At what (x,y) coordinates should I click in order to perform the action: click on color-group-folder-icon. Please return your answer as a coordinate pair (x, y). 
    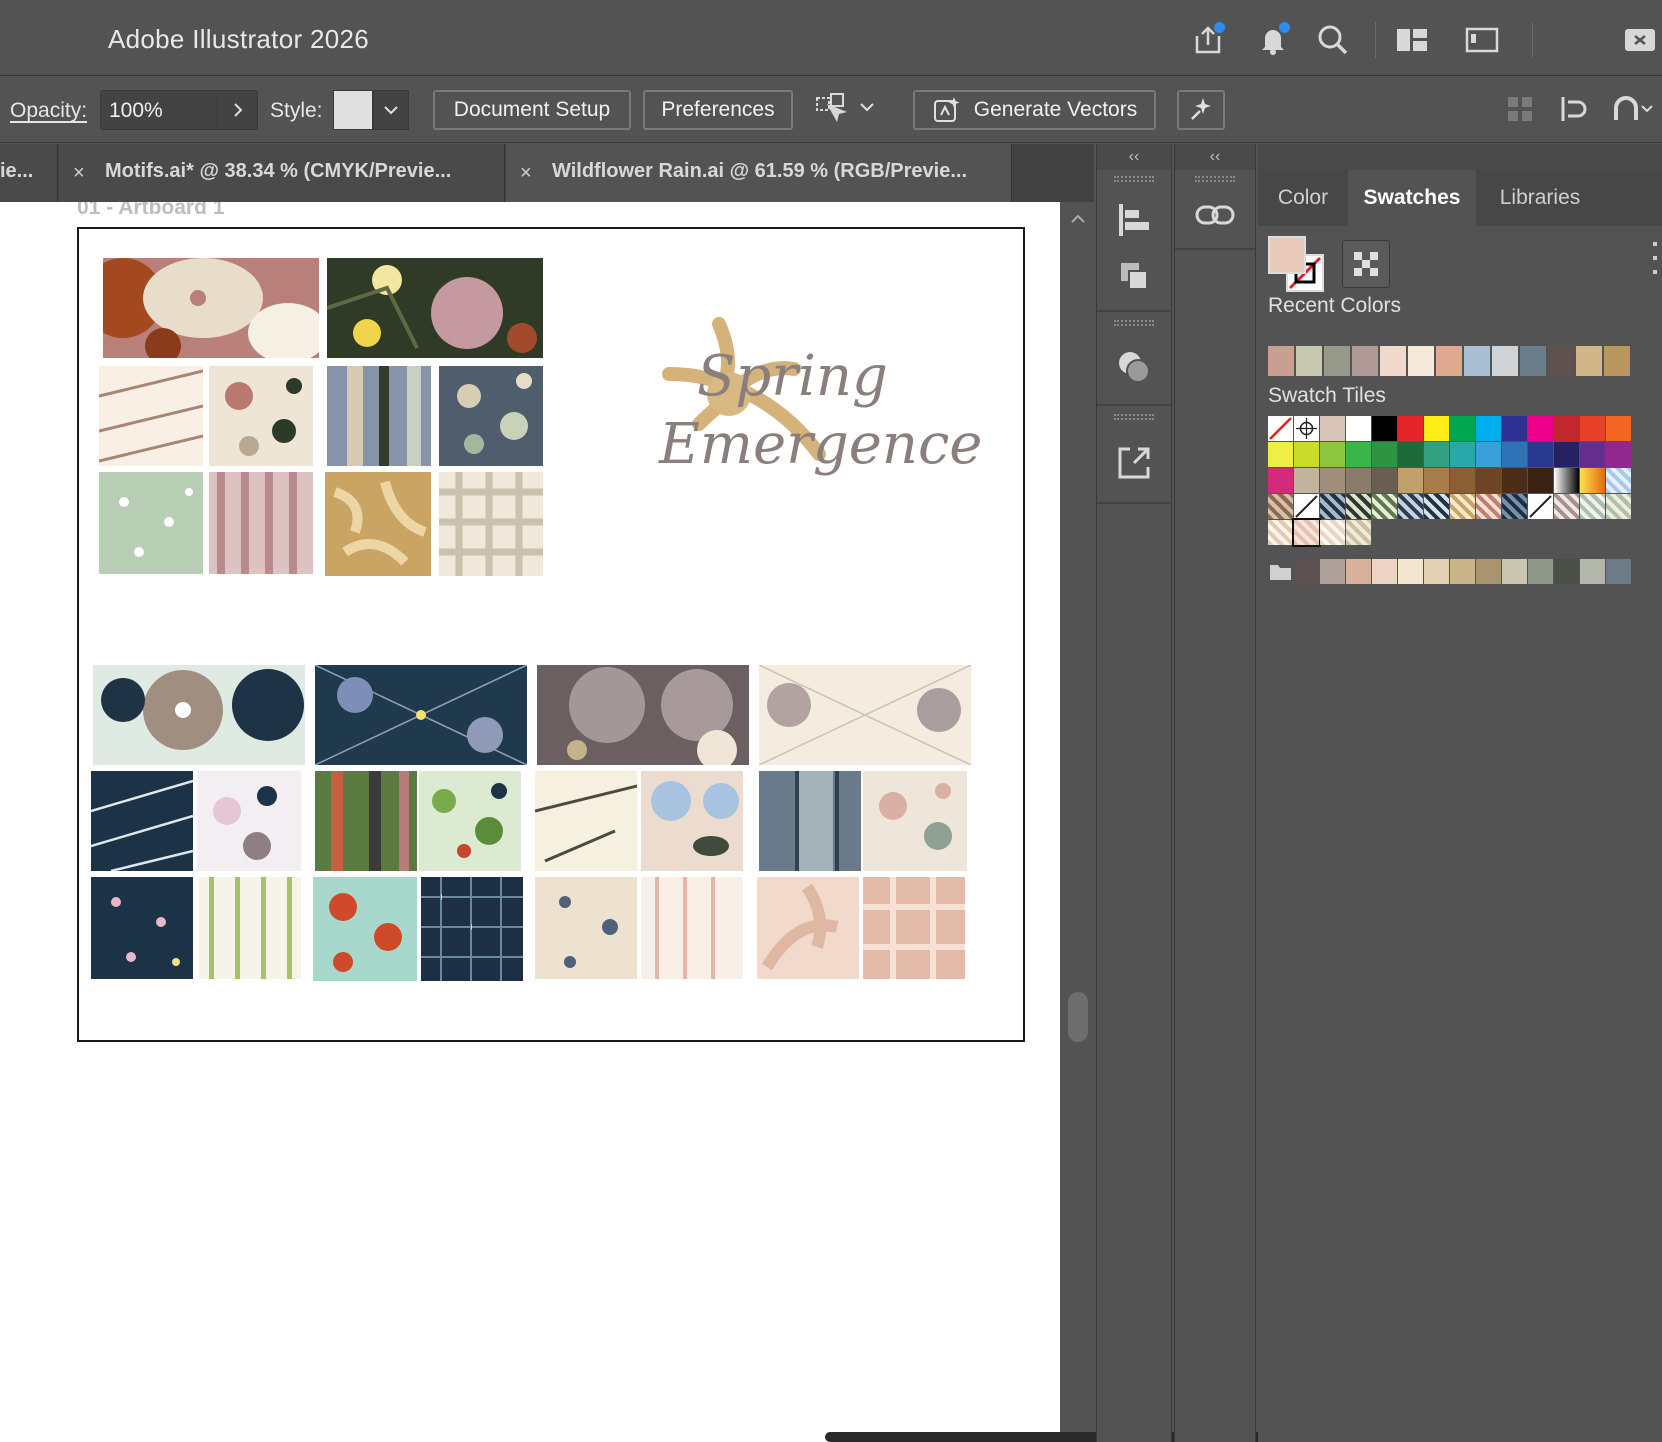
    Looking at the image, I should click on (1280, 571).